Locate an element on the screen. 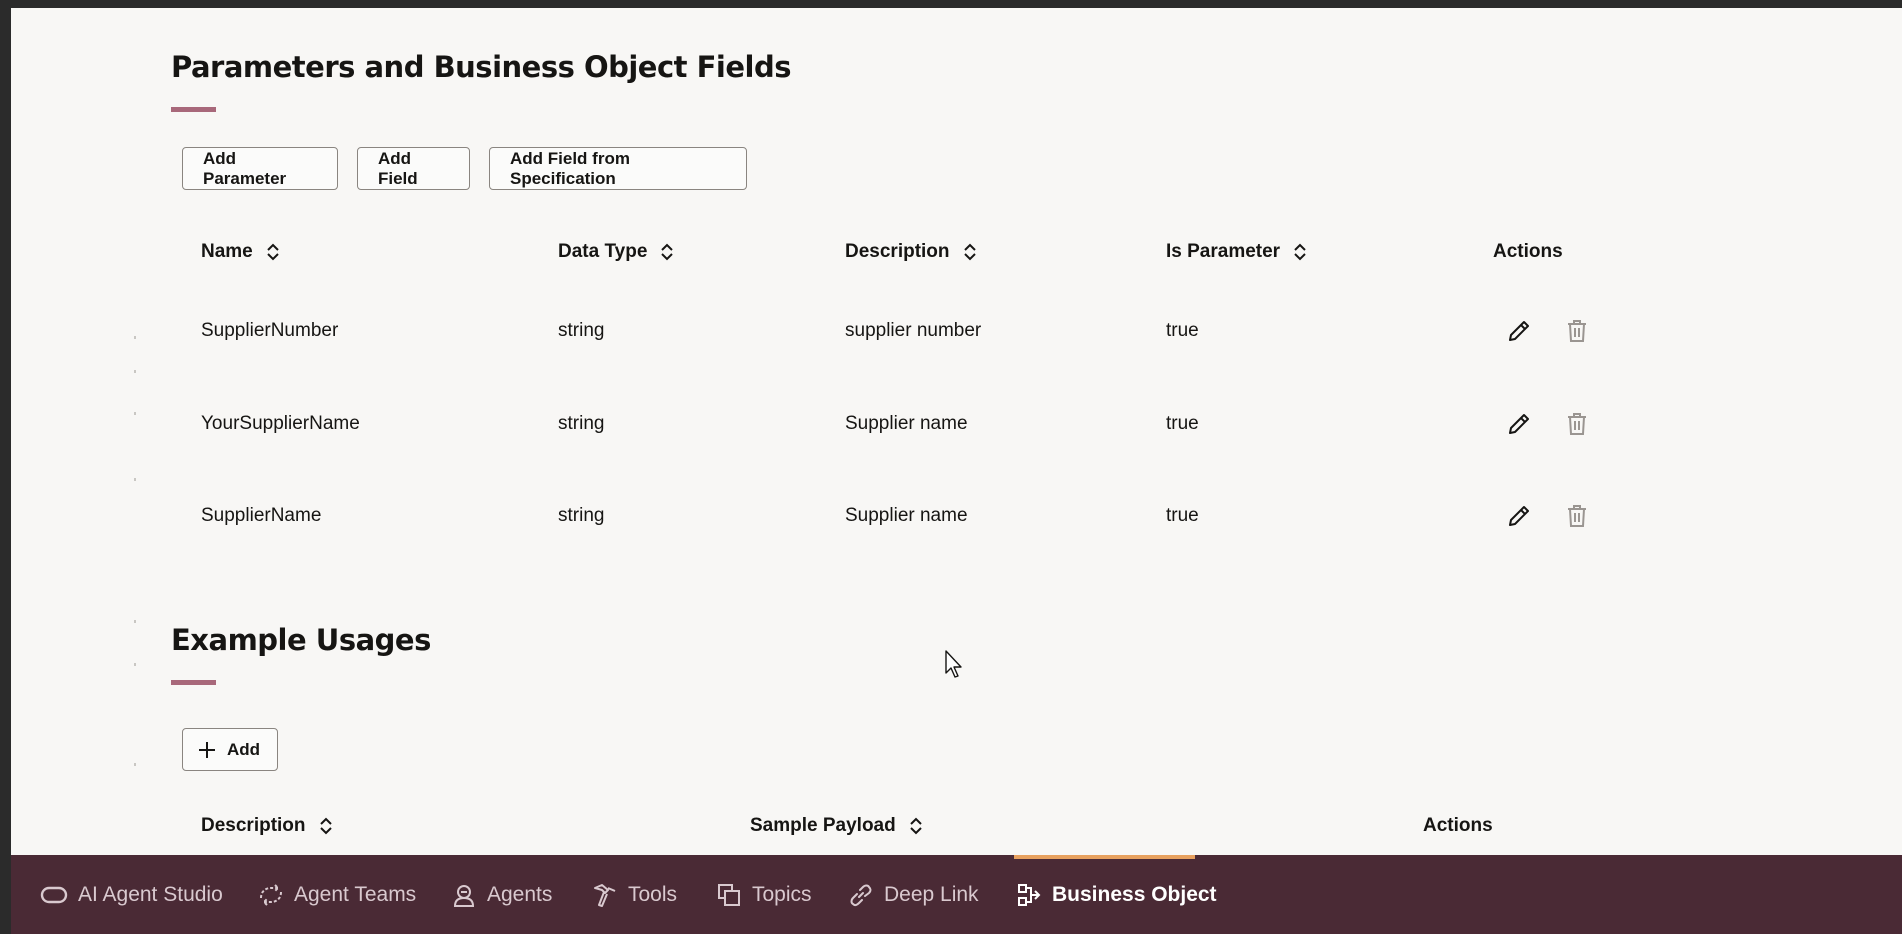  nav-item-agents: Agents is located at coordinates (501, 895).